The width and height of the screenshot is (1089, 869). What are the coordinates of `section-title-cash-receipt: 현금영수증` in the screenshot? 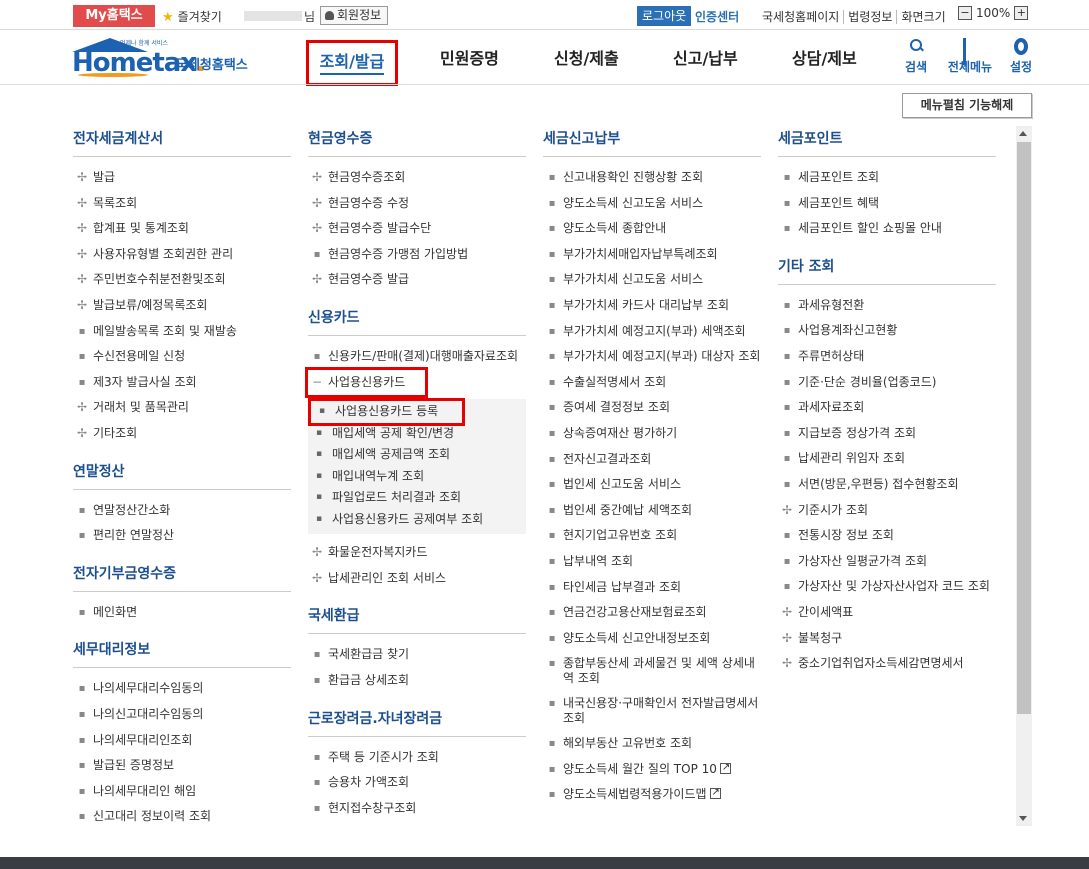 It's located at (417, 142).